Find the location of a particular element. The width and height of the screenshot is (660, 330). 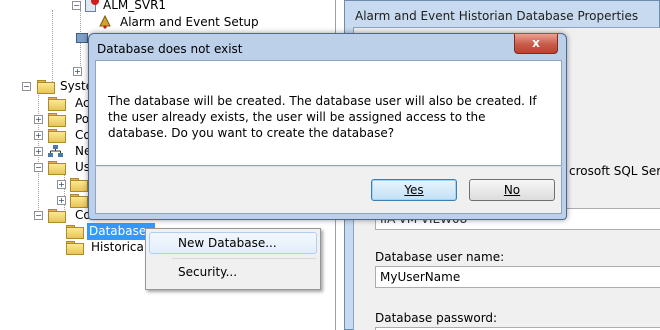

tree-item-us: − Us is located at coordinates (64, 167).